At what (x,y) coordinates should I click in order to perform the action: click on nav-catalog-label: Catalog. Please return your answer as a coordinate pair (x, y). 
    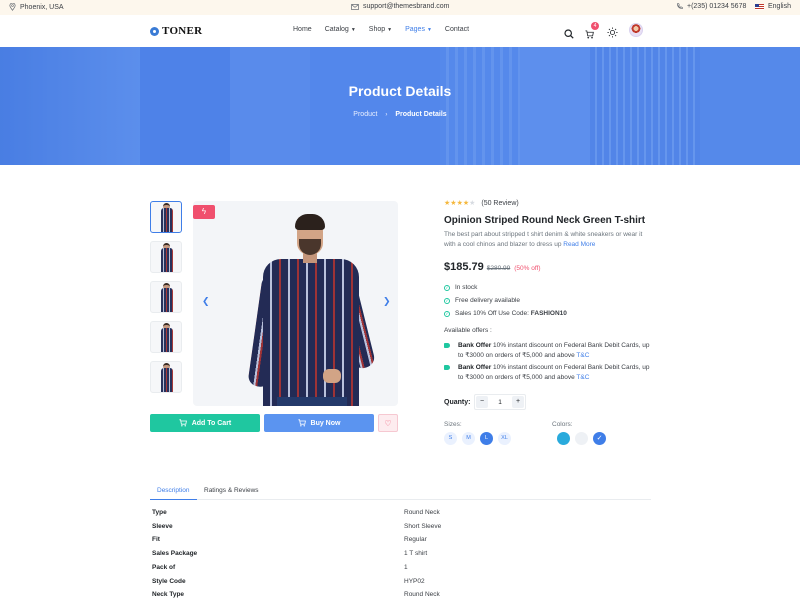
    Looking at the image, I should click on (337, 29).